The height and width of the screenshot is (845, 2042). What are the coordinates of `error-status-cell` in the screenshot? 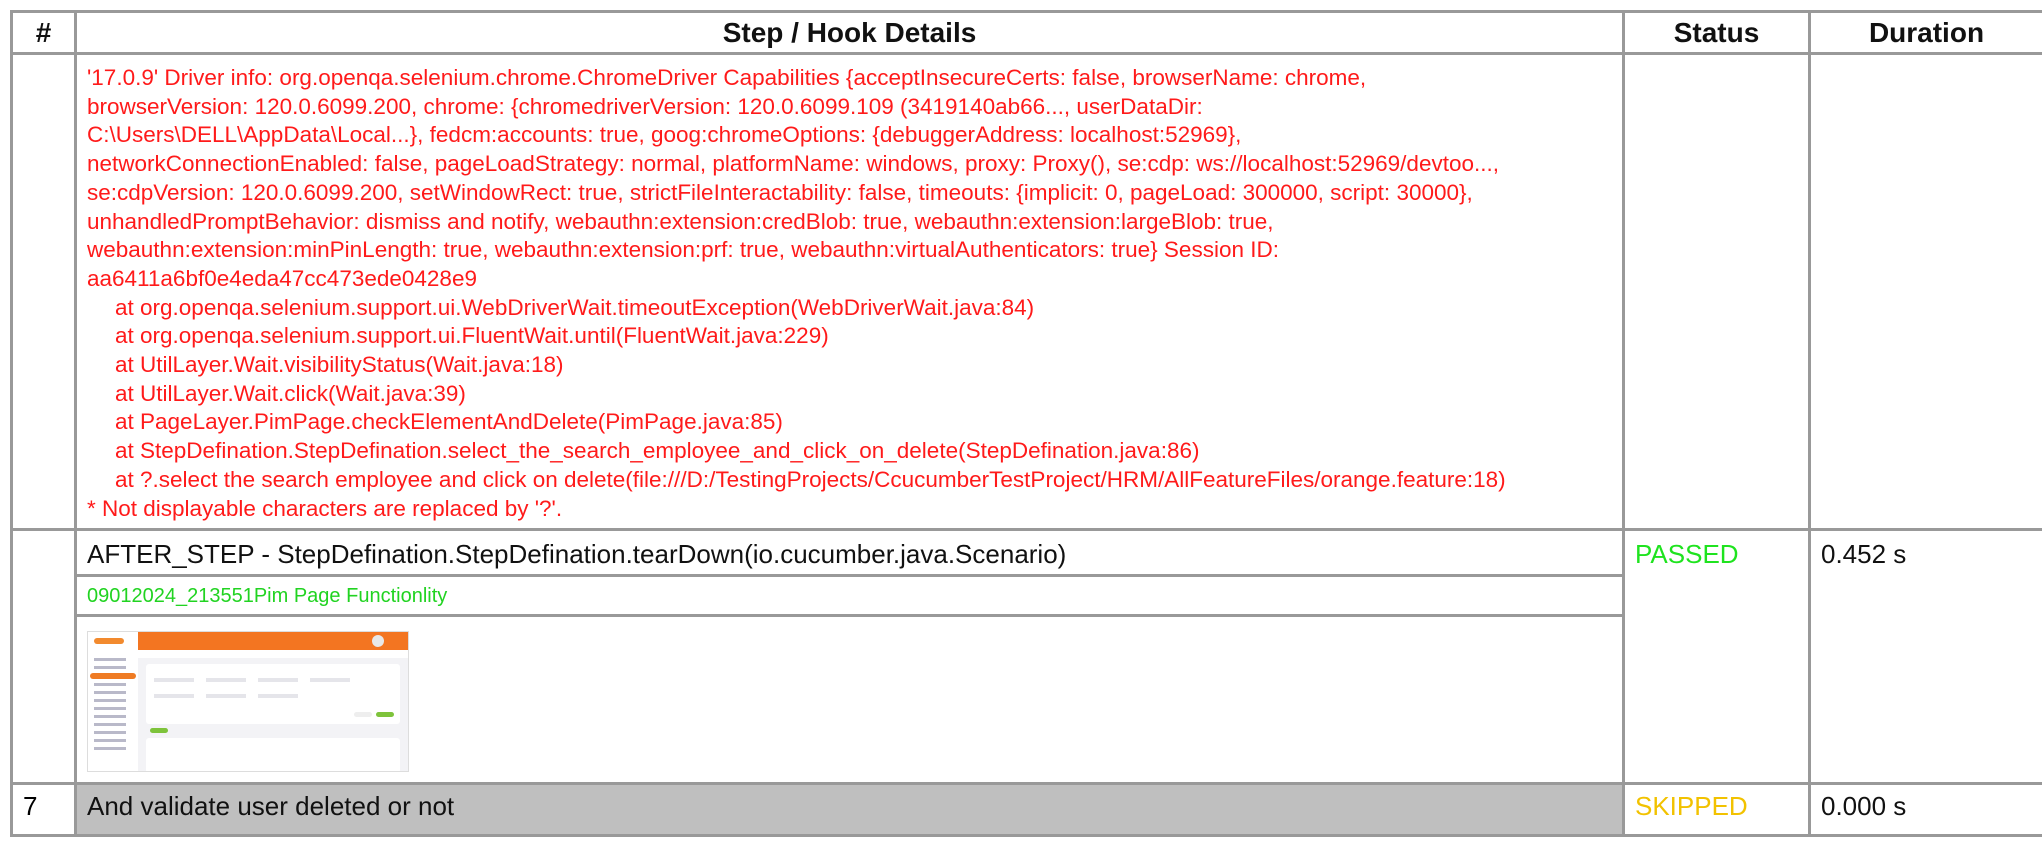 It's located at (1716, 291).